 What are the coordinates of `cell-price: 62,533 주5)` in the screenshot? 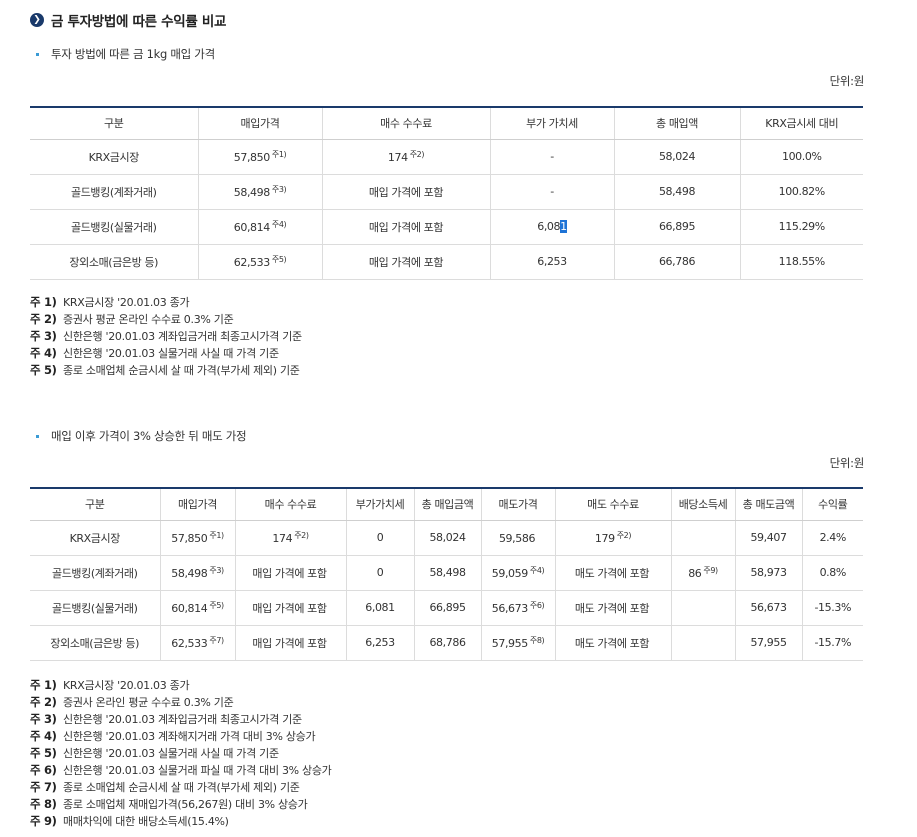 It's located at (259, 262).